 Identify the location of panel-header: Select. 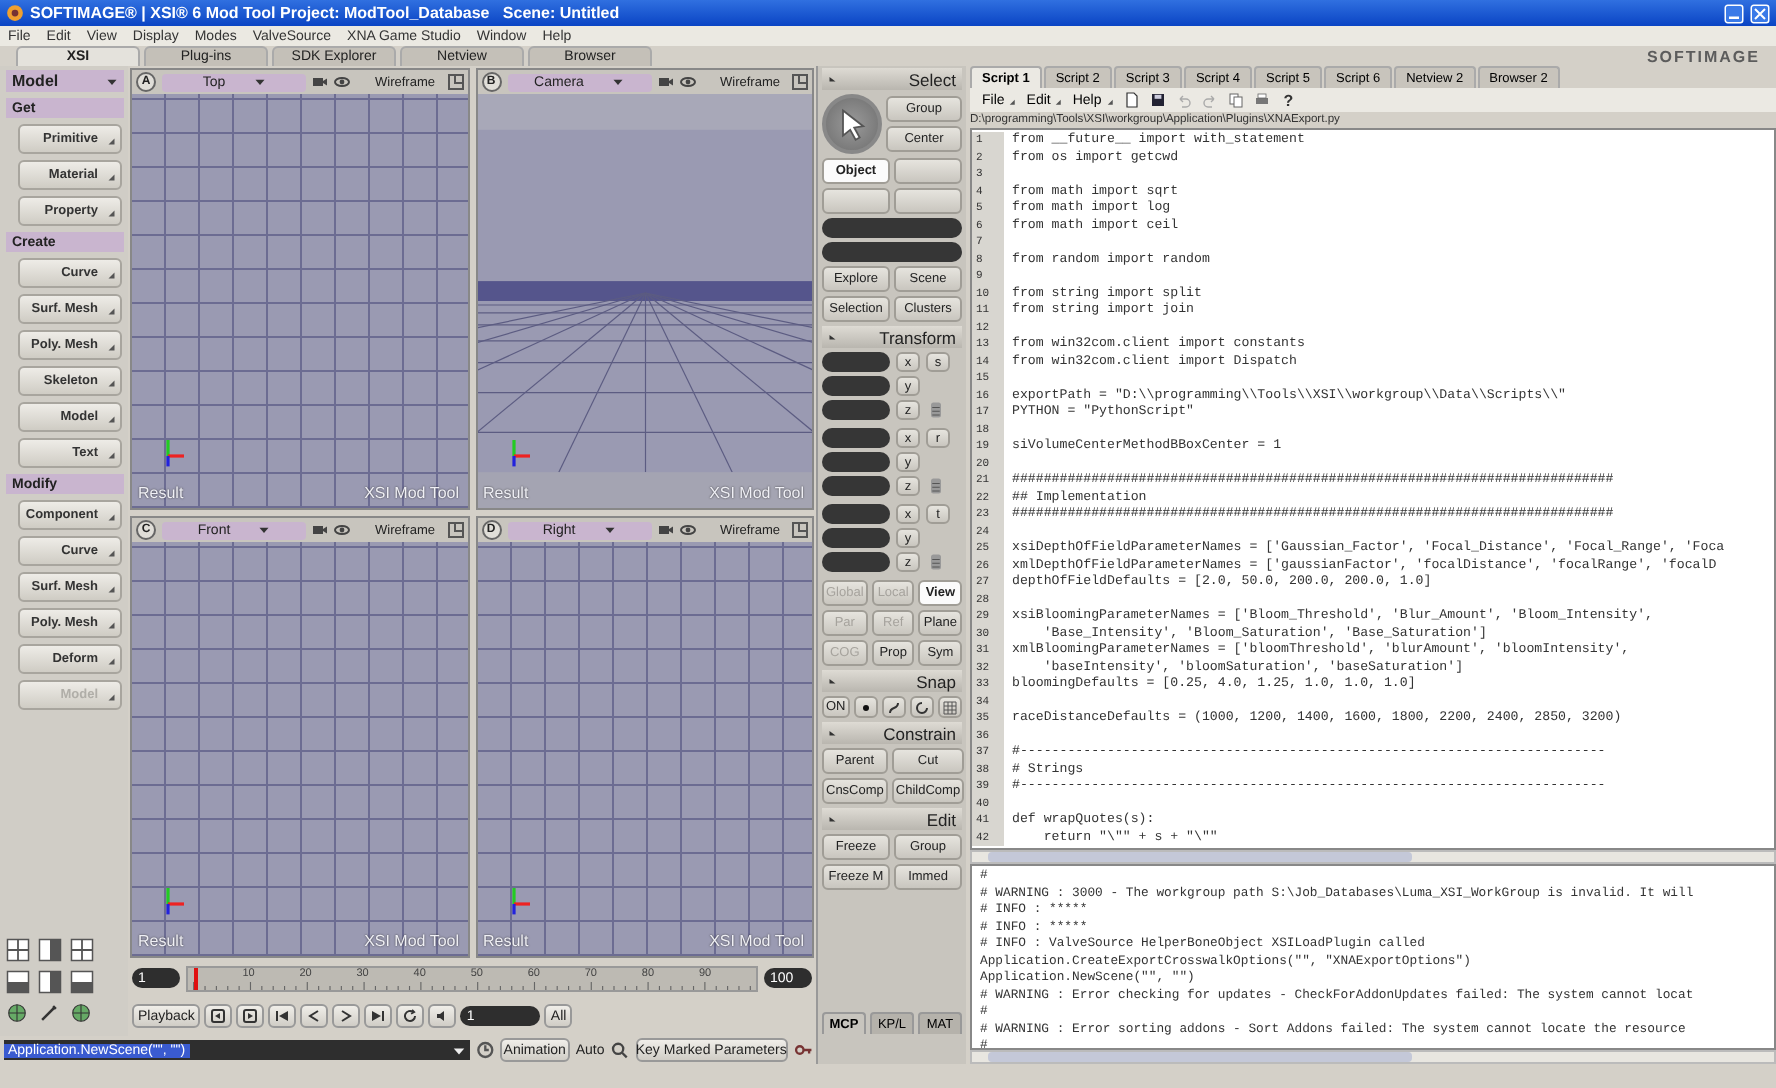
(892, 79).